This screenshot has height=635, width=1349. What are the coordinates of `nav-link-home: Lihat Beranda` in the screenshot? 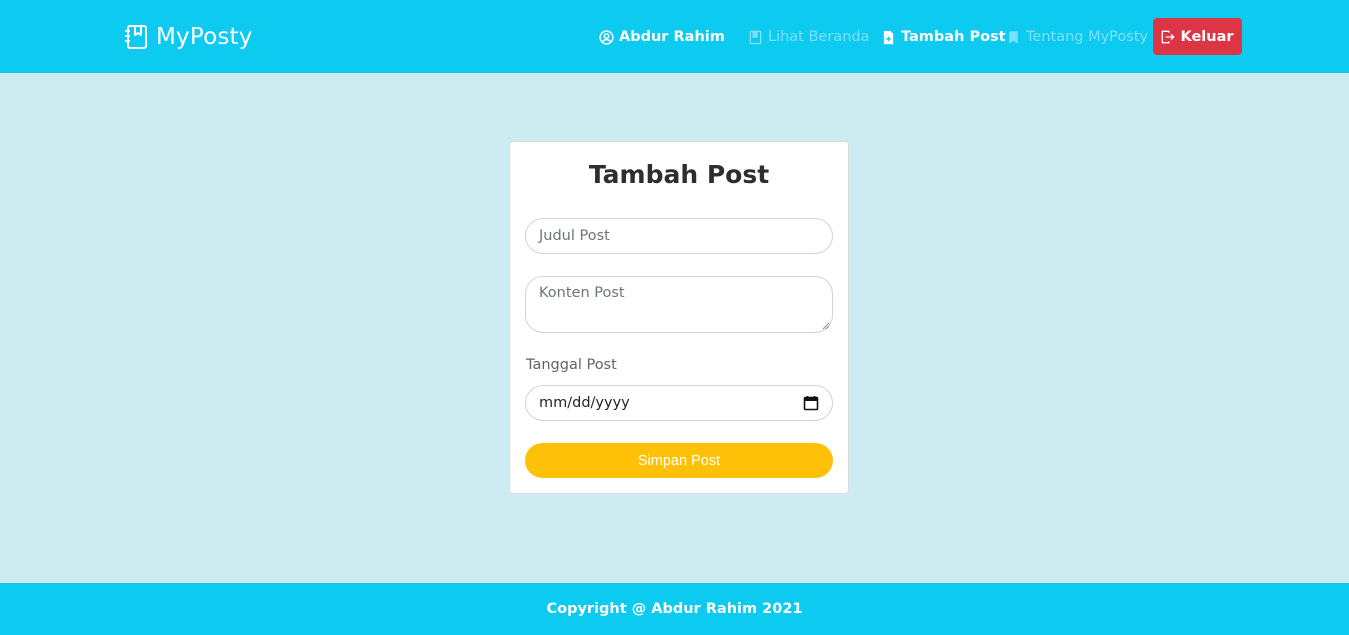 It's located at (808, 37).